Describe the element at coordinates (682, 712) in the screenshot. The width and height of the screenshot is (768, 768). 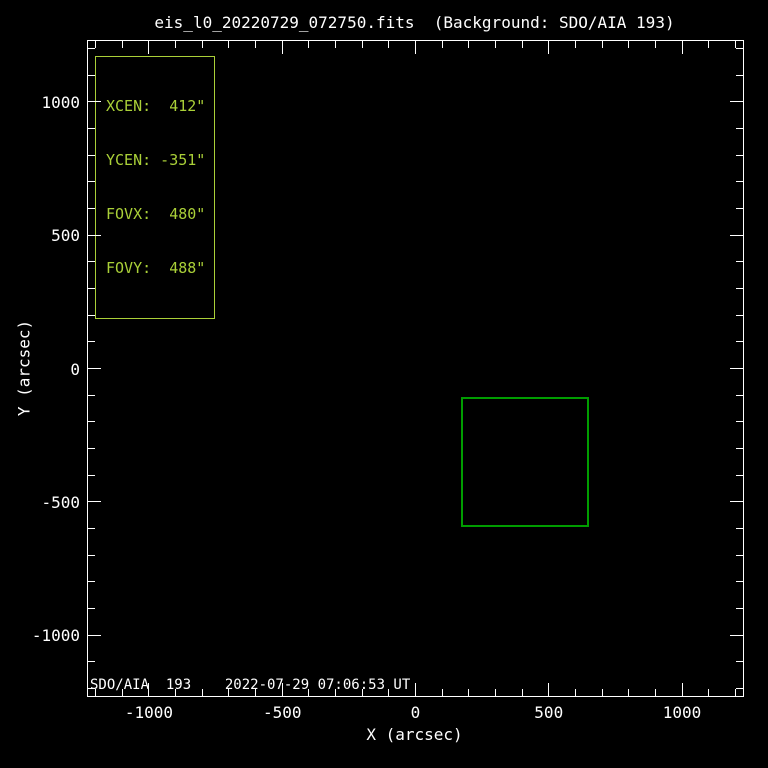
I see `x-tick-label: 1000` at that location.